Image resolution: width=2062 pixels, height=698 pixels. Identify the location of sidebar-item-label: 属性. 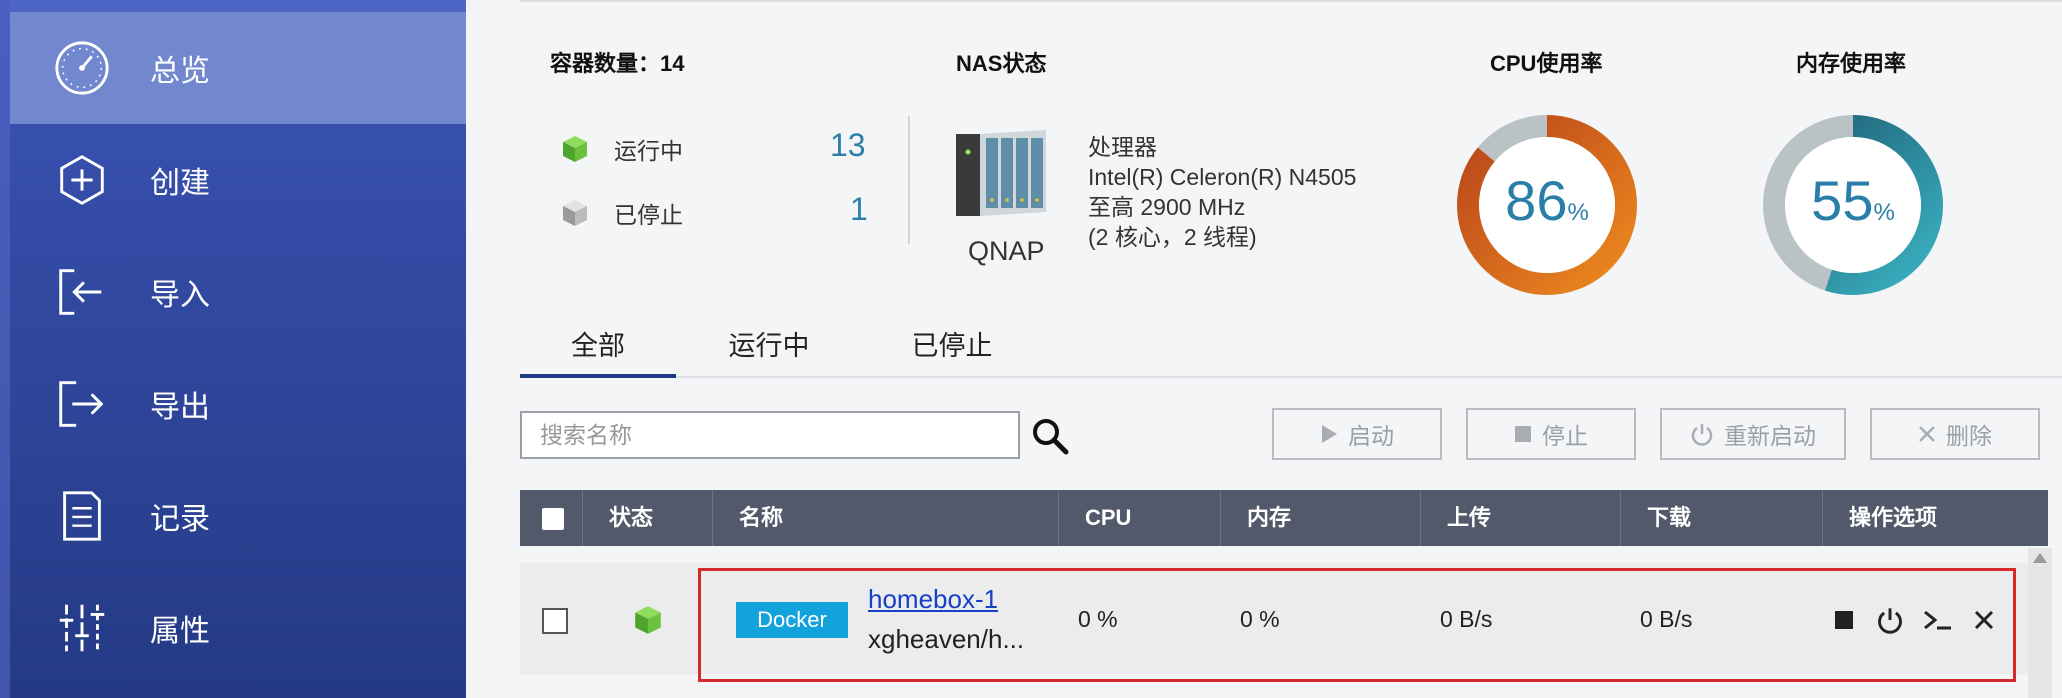
(180, 631).